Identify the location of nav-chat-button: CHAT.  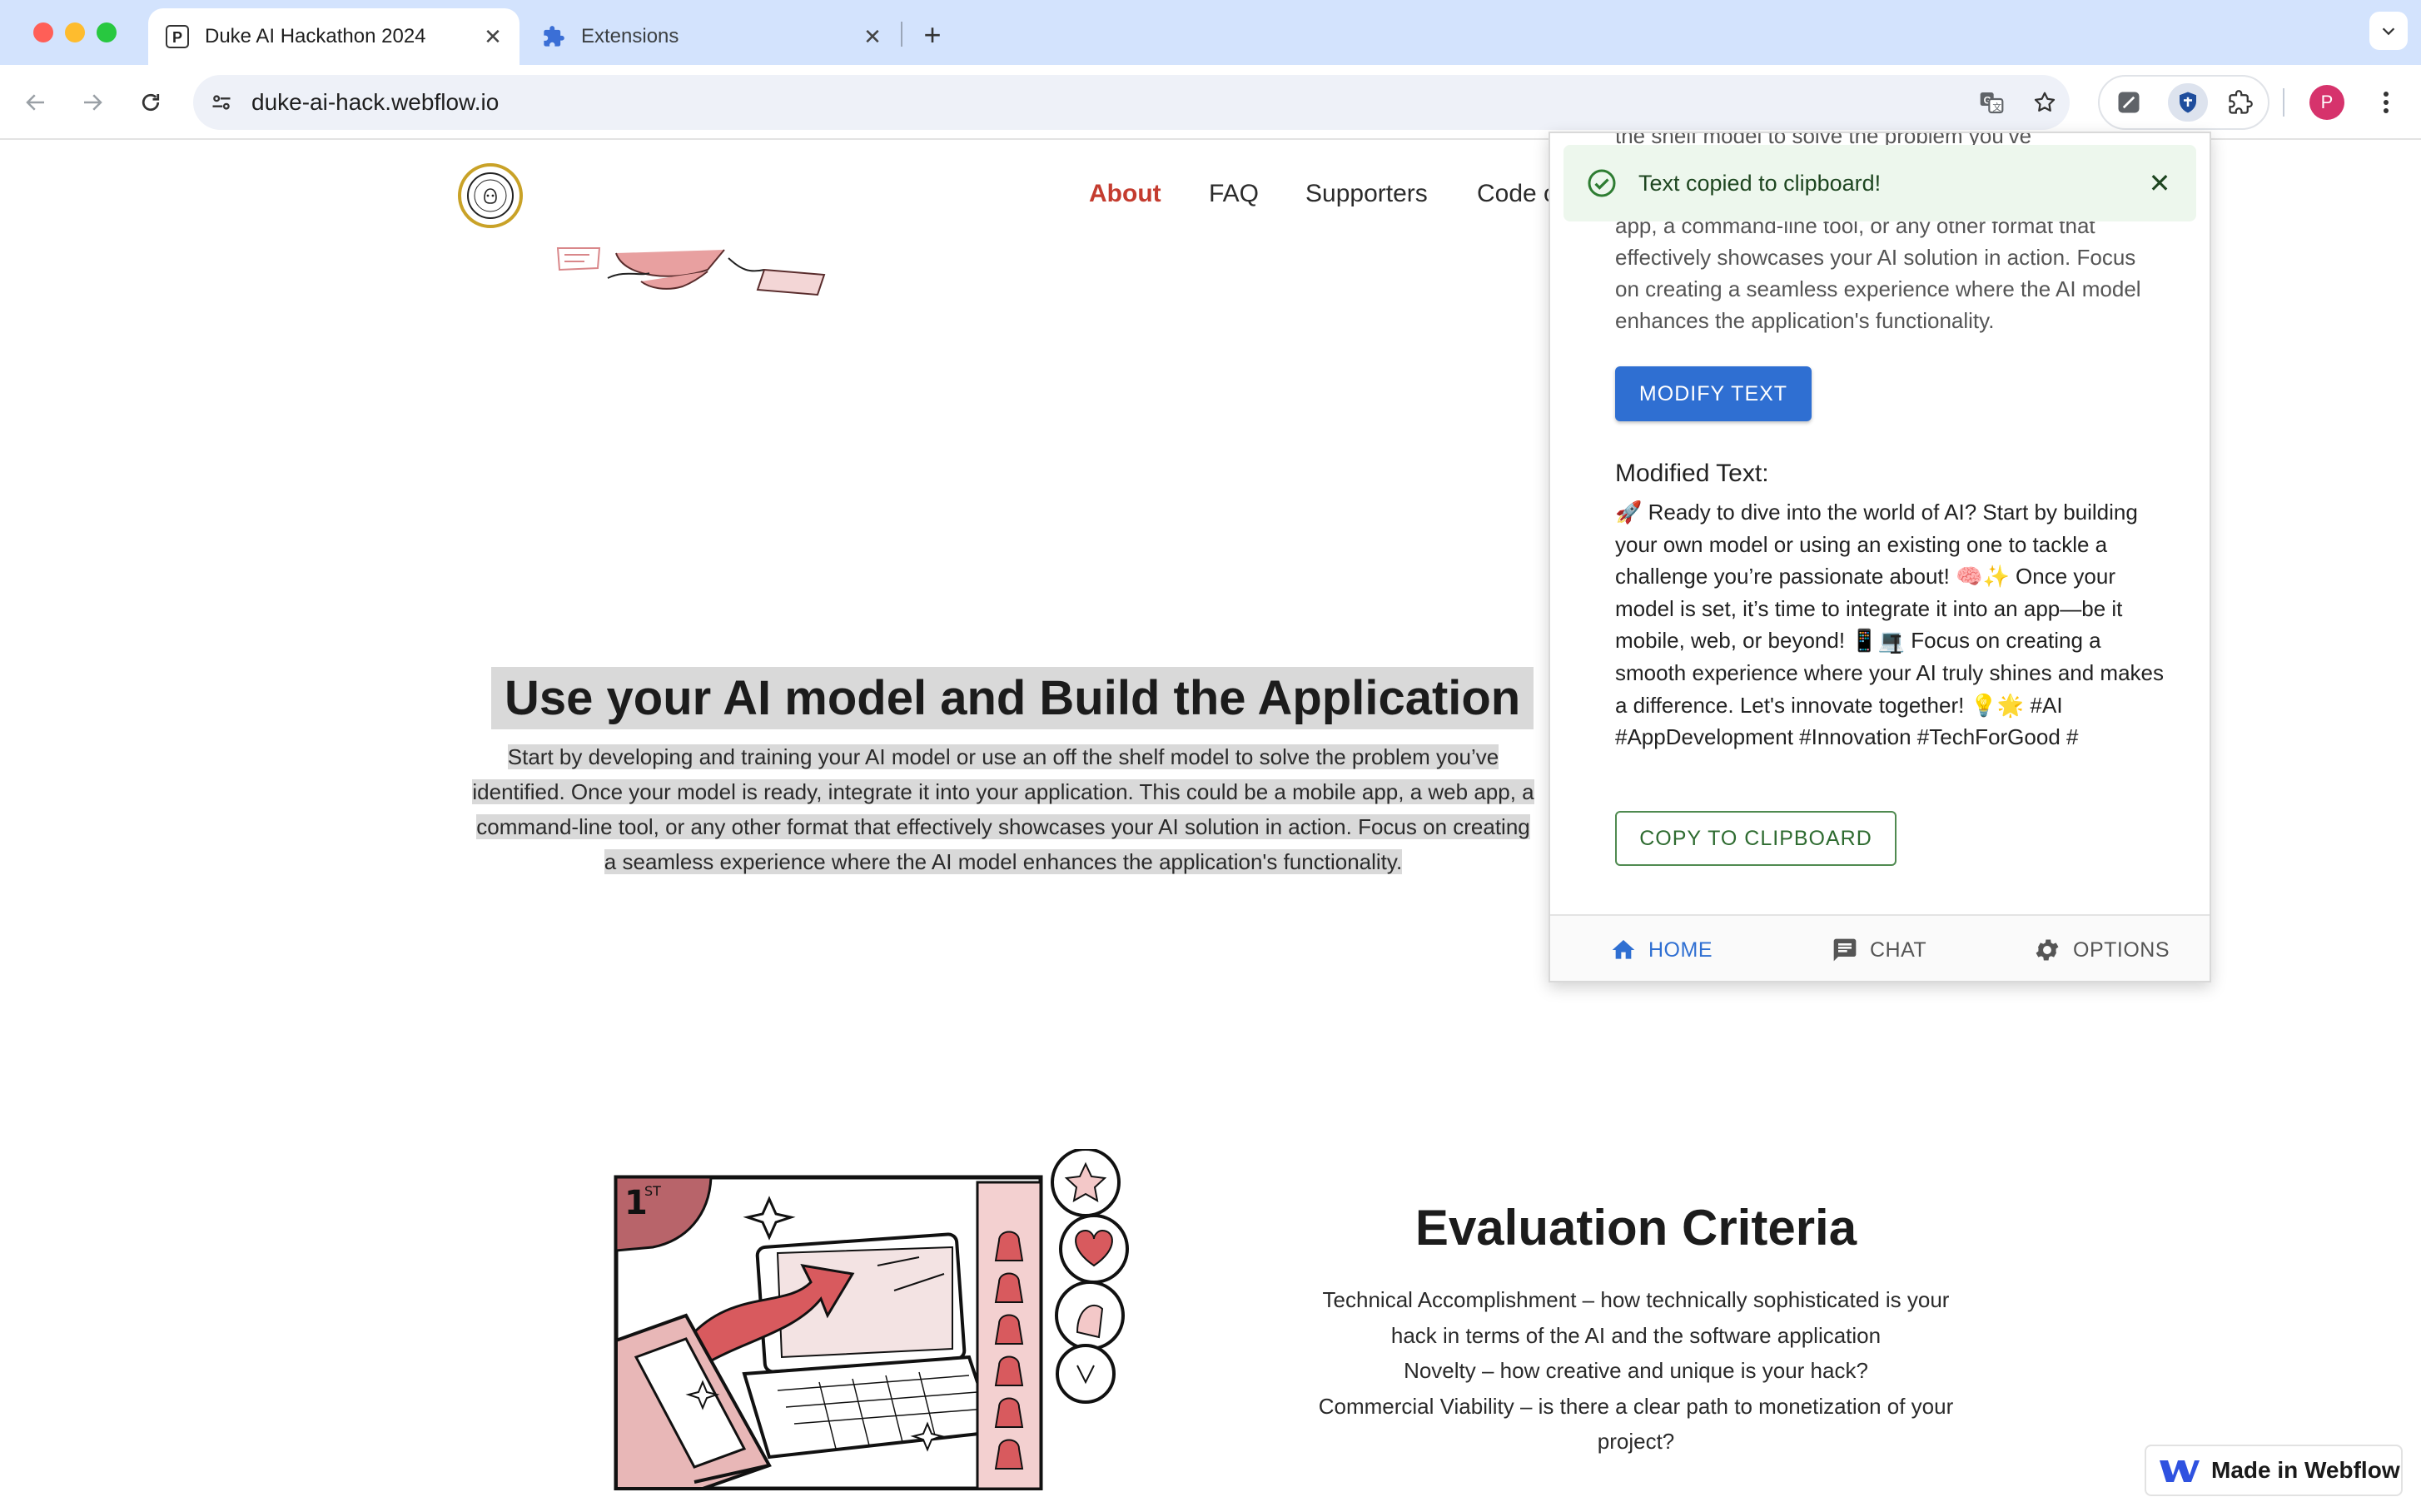
(1879, 948).